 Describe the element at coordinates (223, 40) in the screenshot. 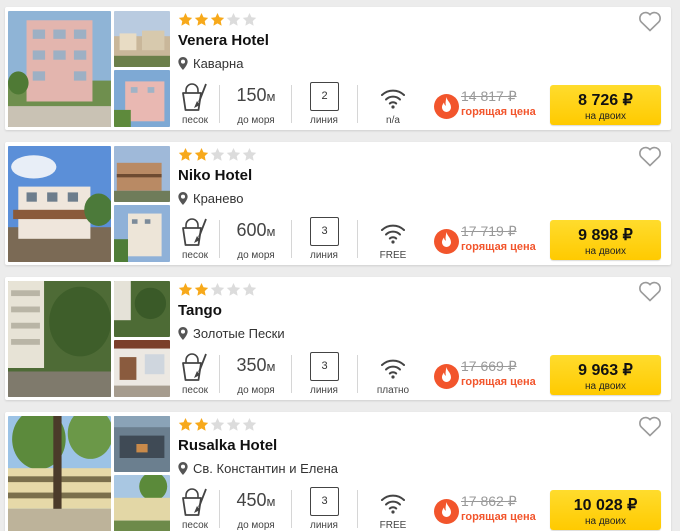

I see `hotel-name: Venera Hotel` at that location.